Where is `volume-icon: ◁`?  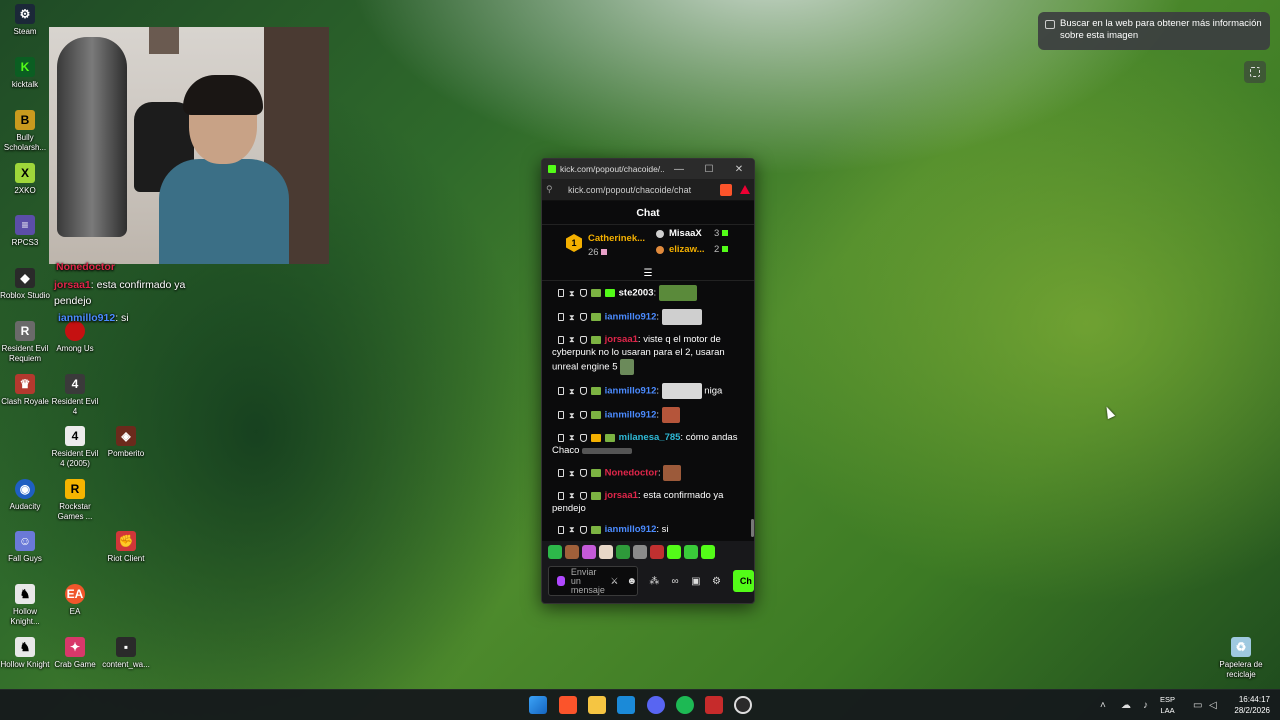
volume-icon: ◁ is located at coordinates (1213, 705).